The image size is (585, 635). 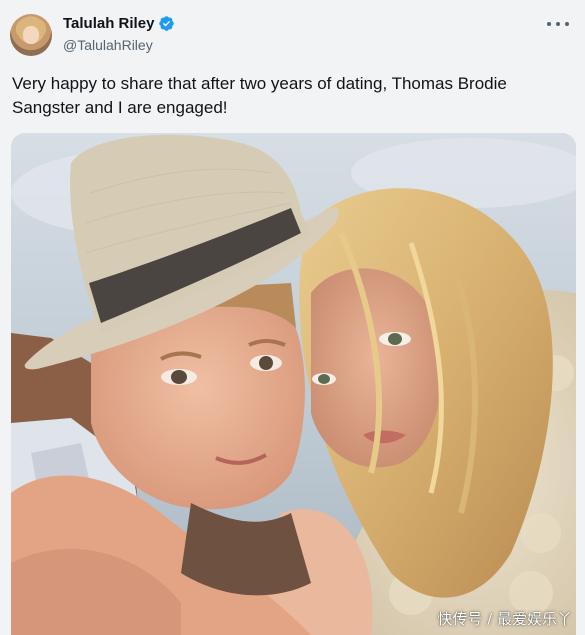 What do you see at coordinates (558, 24) in the screenshot?
I see `more-options-icon` at bounding box center [558, 24].